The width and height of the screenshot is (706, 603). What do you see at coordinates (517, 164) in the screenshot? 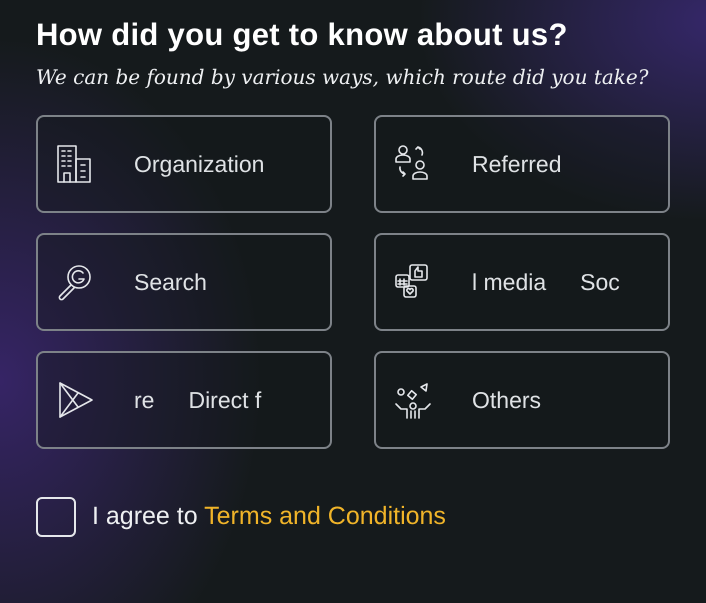
I see `option-label: Referred` at bounding box center [517, 164].